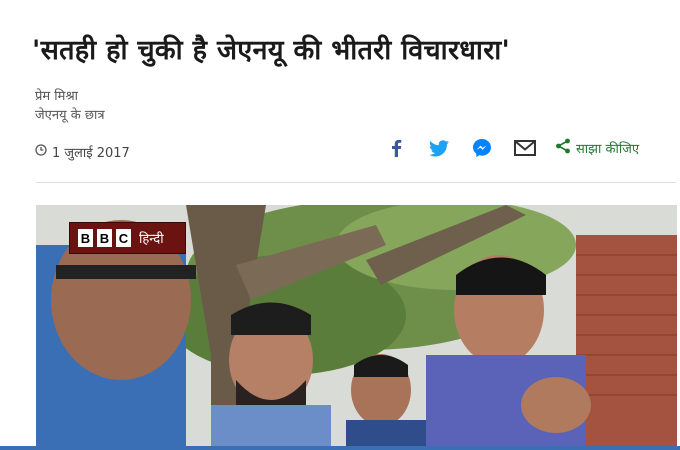 The image size is (680, 450). Describe the element at coordinates (439, 148) in the screenshot. I see `twitter-icon` at that location.